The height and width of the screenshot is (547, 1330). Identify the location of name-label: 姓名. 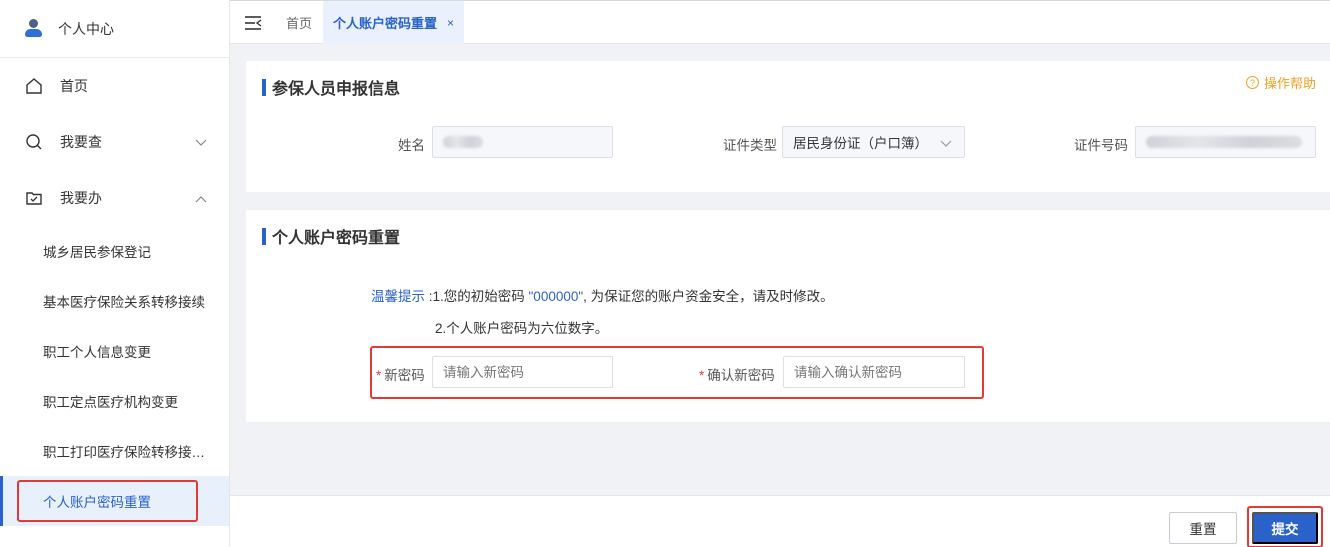
(411, 145).